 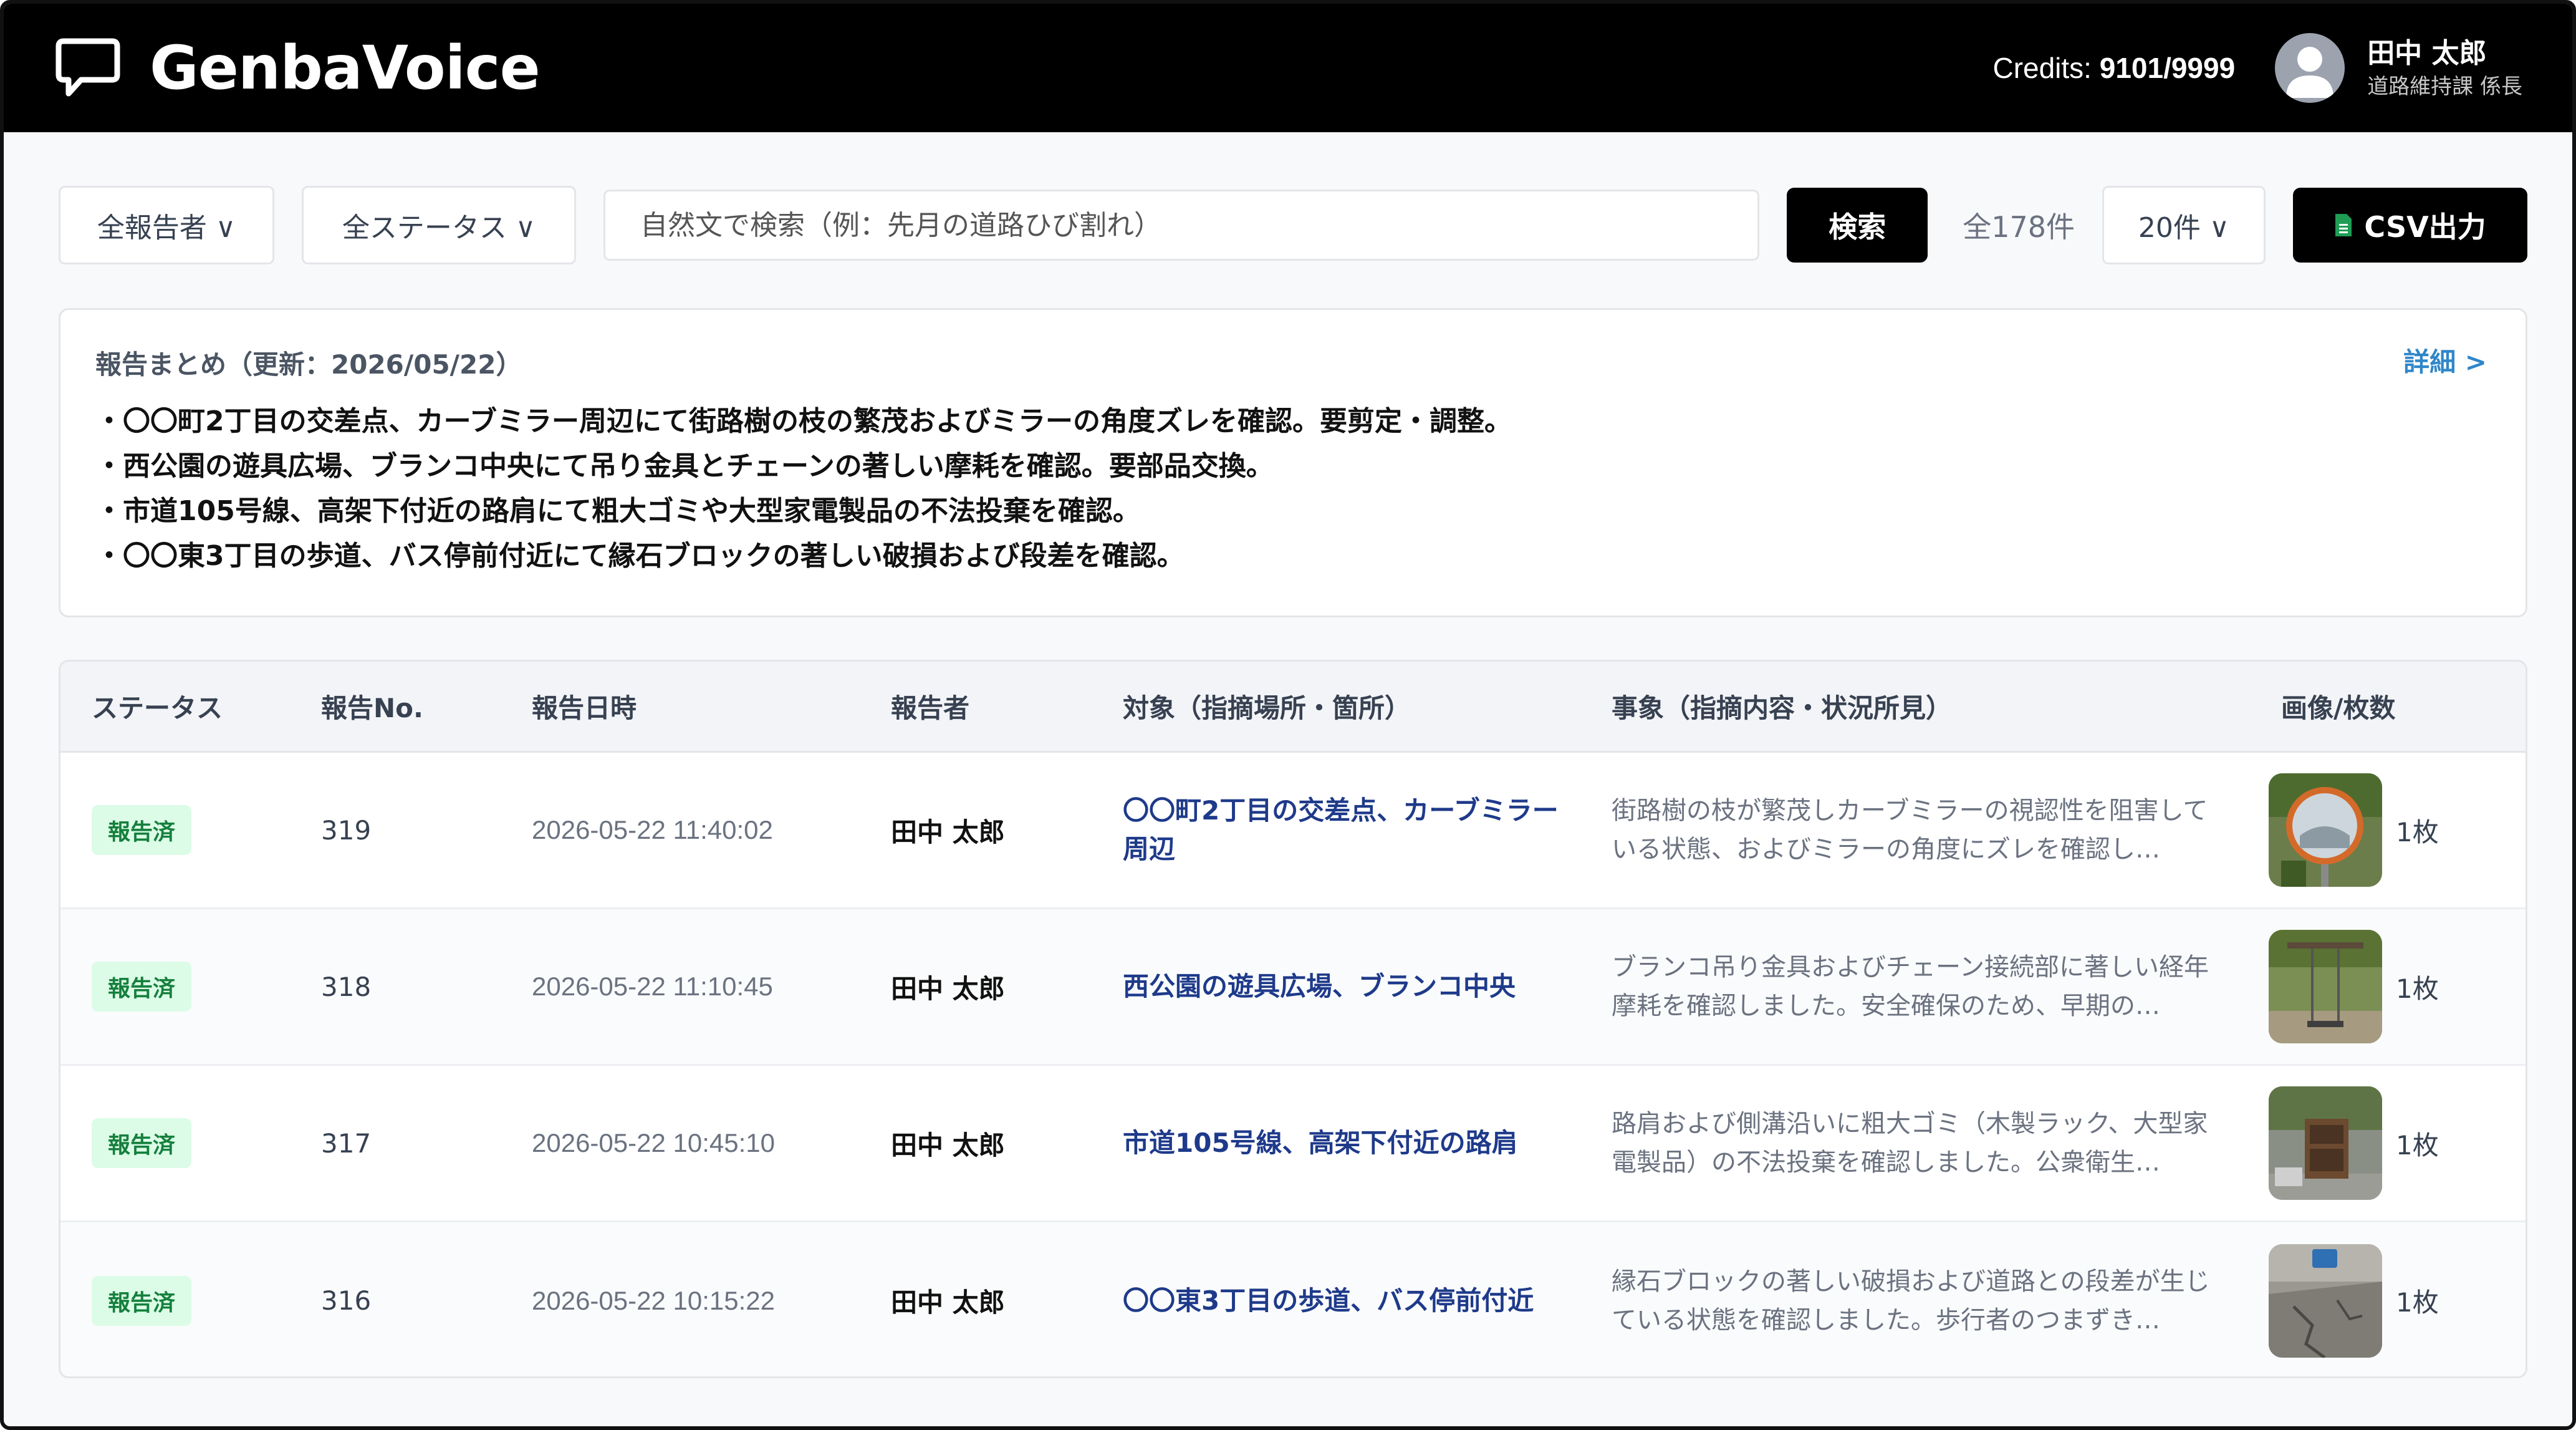 I want to click on search-input, so click(x=1181, y=225).